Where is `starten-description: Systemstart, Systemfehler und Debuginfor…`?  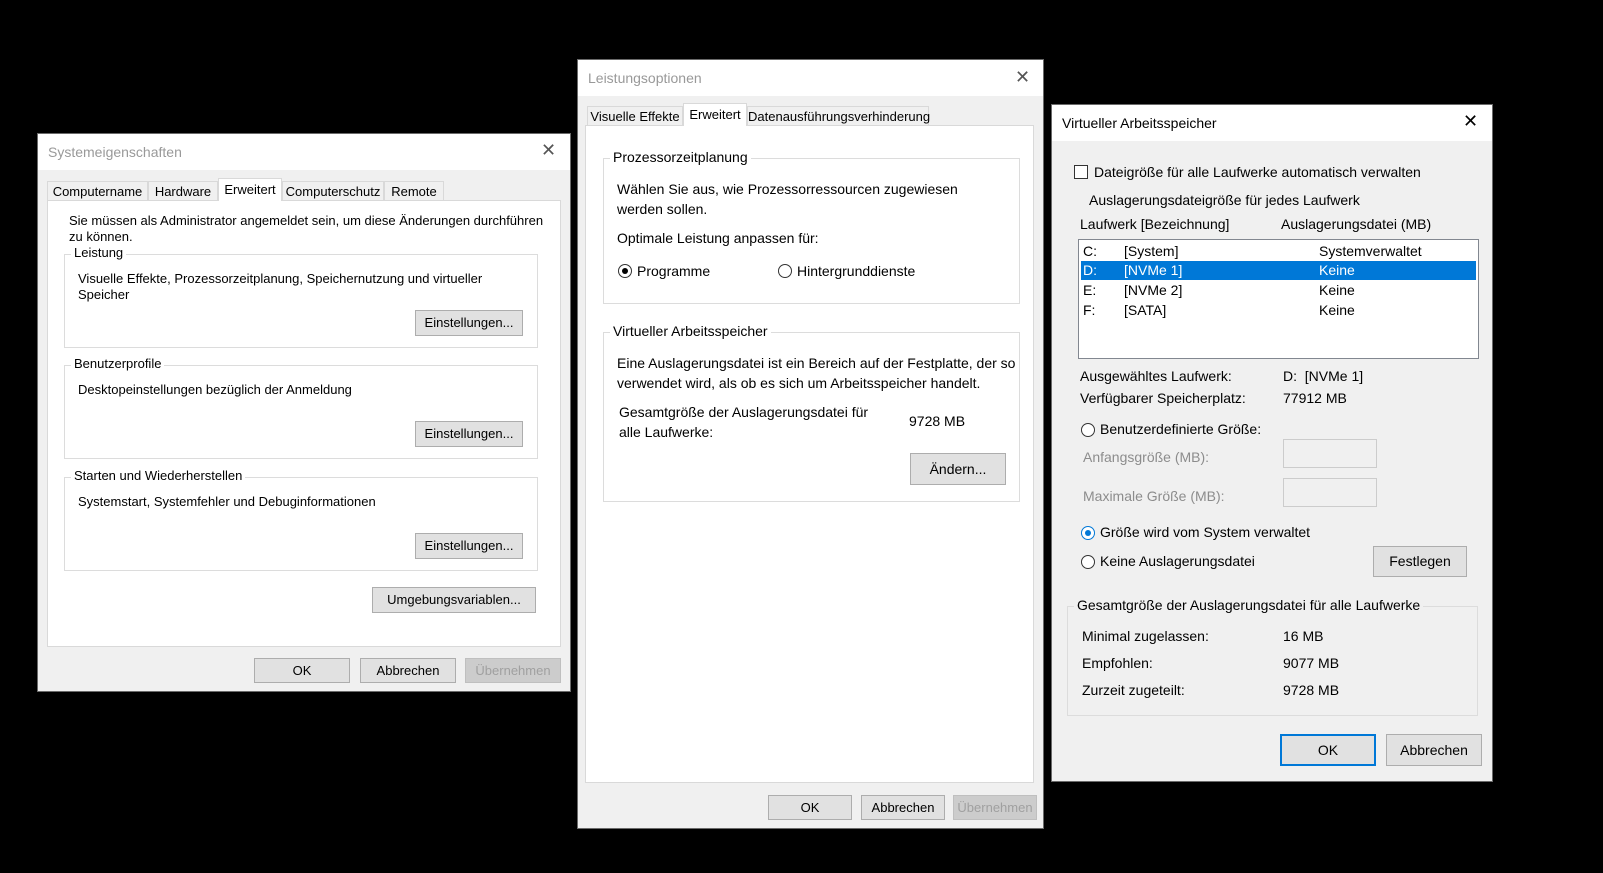
starten-description: Systemstart, Systemfehler und Debuginfor… is located at coordinates (227, 501).